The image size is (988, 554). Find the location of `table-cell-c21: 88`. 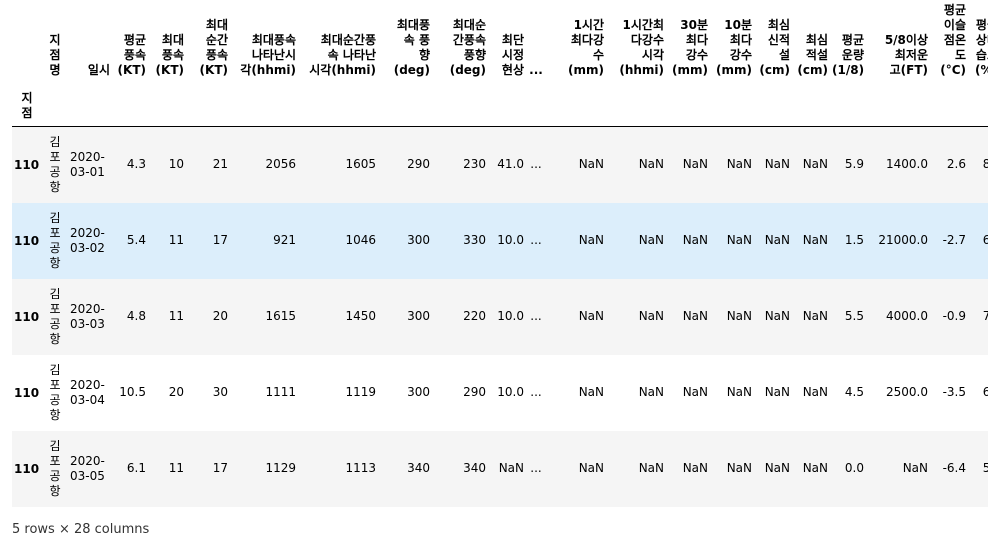

table-cell-c21: 88 is located at coordinates (978, 165).